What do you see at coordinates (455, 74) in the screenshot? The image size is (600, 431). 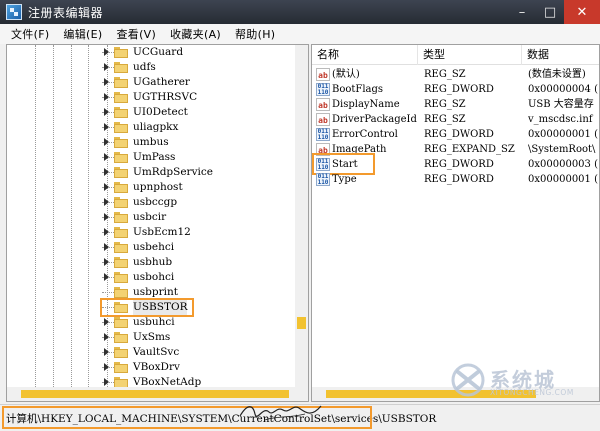 I see `value-row: ab (默认) REG_SZ (数值未设置)` at bounding box center [455, 74].